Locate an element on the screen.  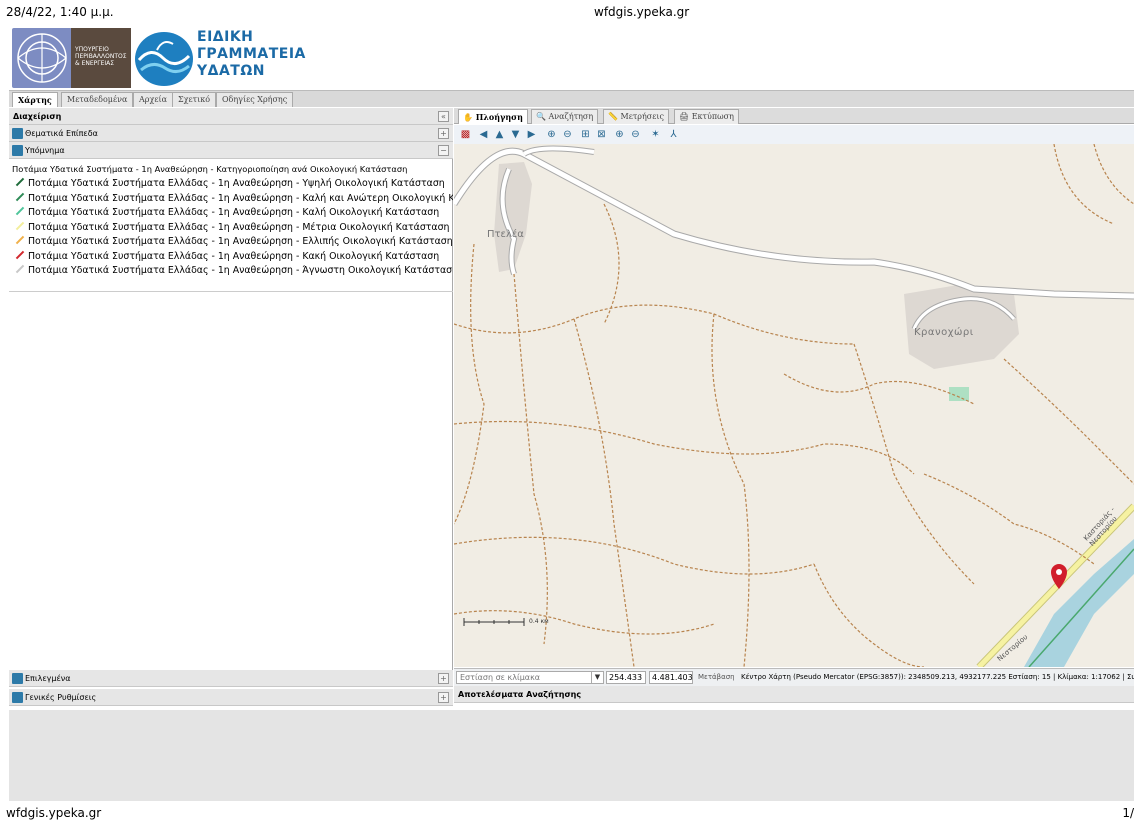
secretariat-name: ΕΙΔΙΚΗ ΓΡΑΜΜΑΤΕΙΑ ΥΔΑΤΩΝ is located at coordinates (251, 54).